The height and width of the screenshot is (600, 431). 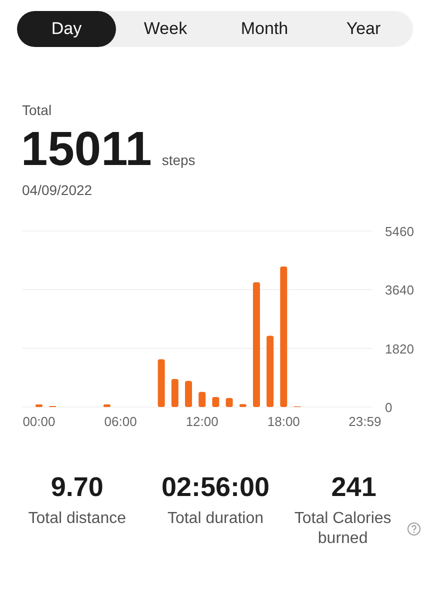 What do you see at coordinates (353, 487) in the screenshot?
I see `stat-value: 241` at bounding box center [353, 487].